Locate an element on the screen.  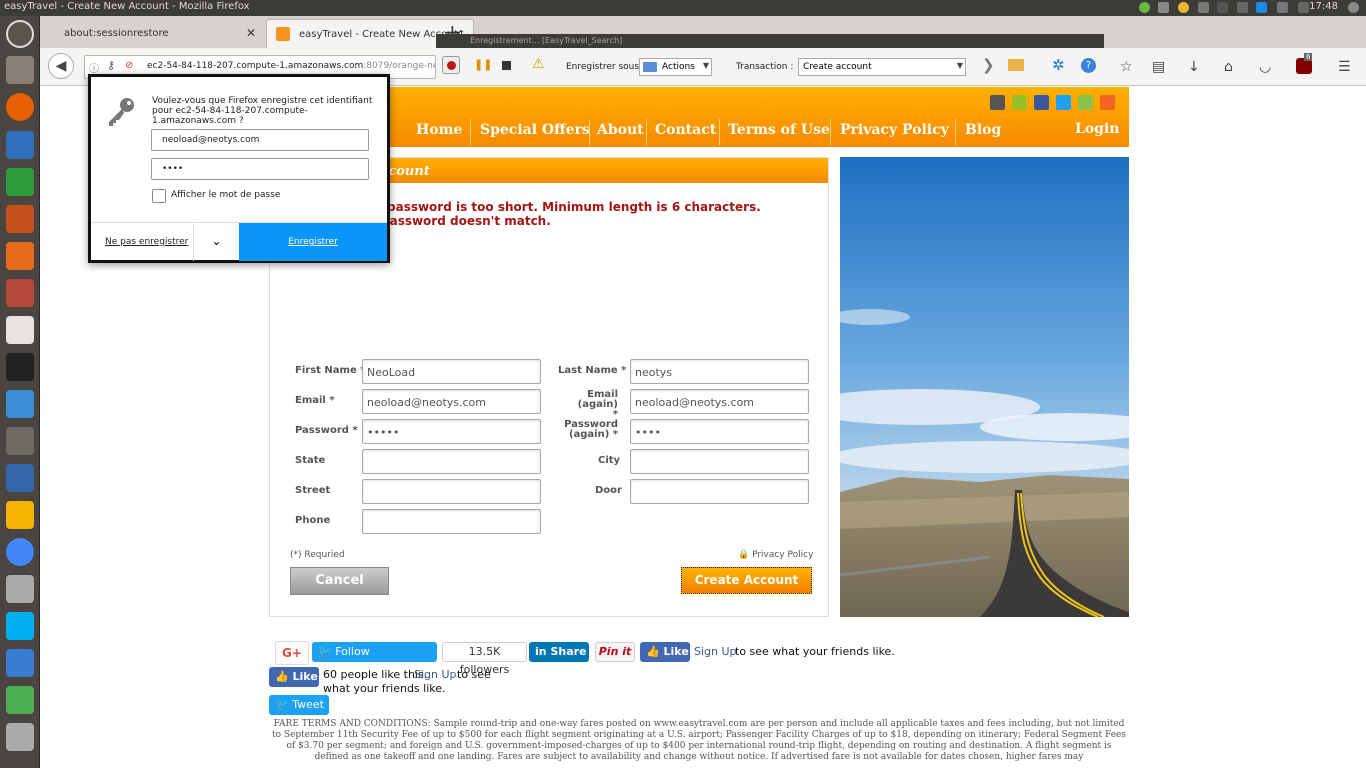
apple-icon is located at coordinates (997, 102).